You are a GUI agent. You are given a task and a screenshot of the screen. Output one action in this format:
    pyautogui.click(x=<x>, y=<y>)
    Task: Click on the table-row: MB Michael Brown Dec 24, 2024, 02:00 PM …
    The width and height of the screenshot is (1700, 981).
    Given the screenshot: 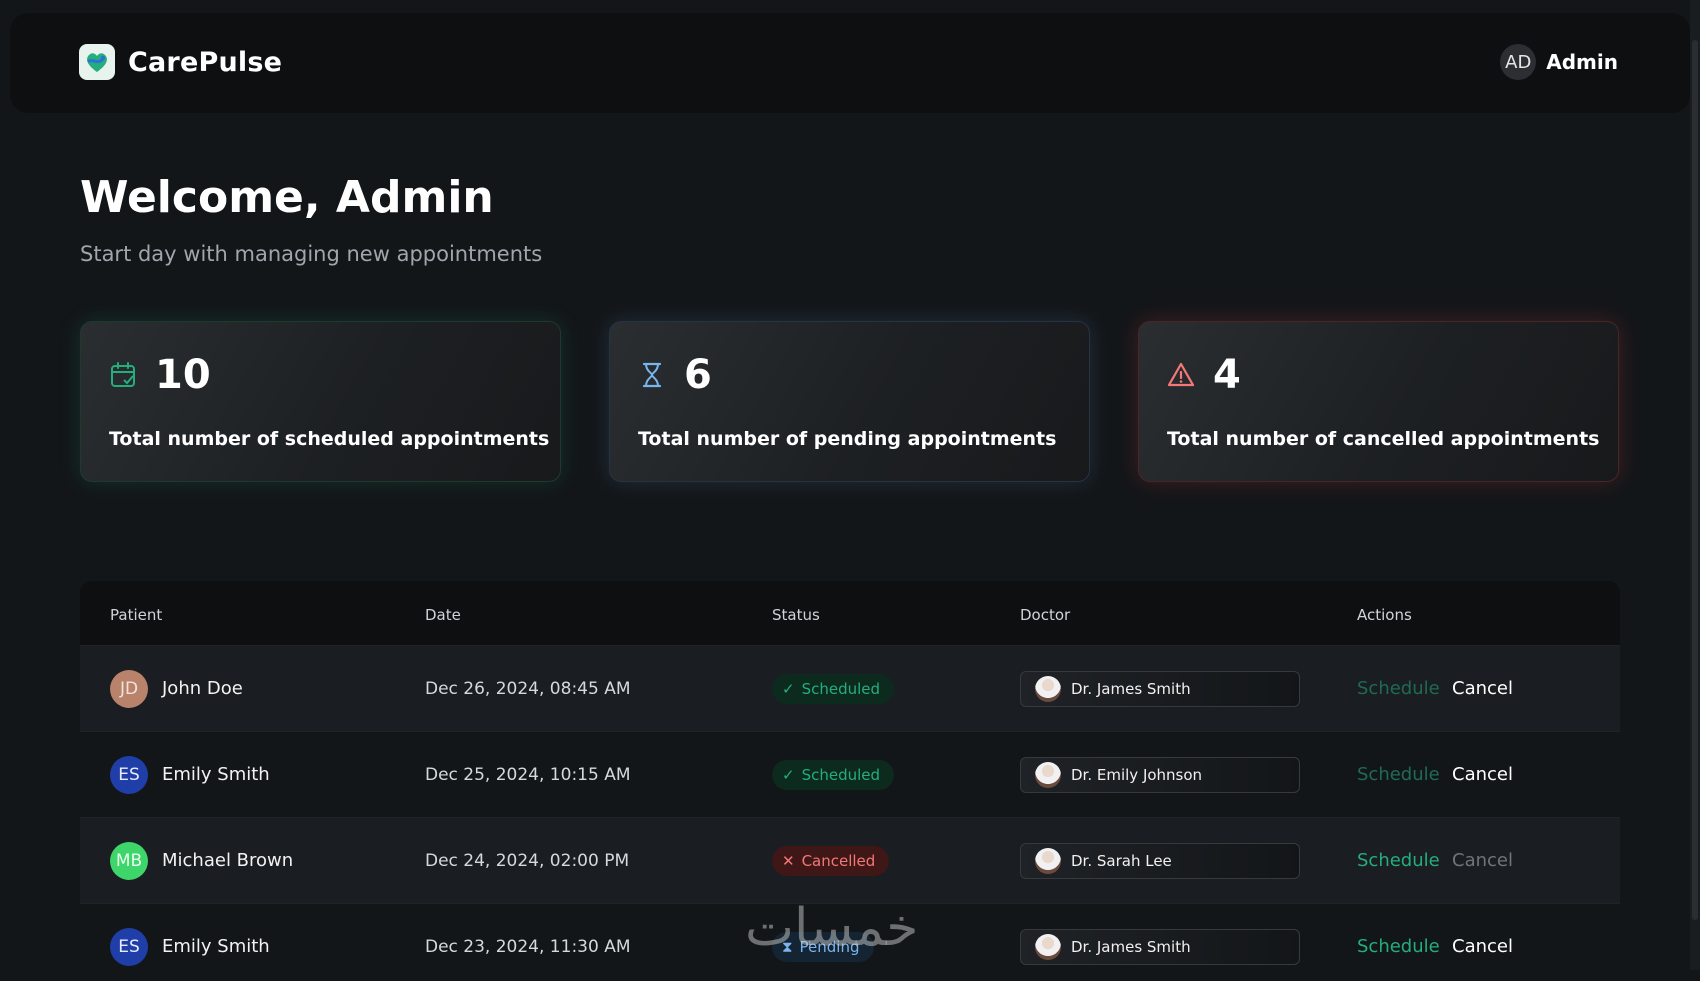 What is the action you would take?
    pyautogui.click(x=850, y=860)
    